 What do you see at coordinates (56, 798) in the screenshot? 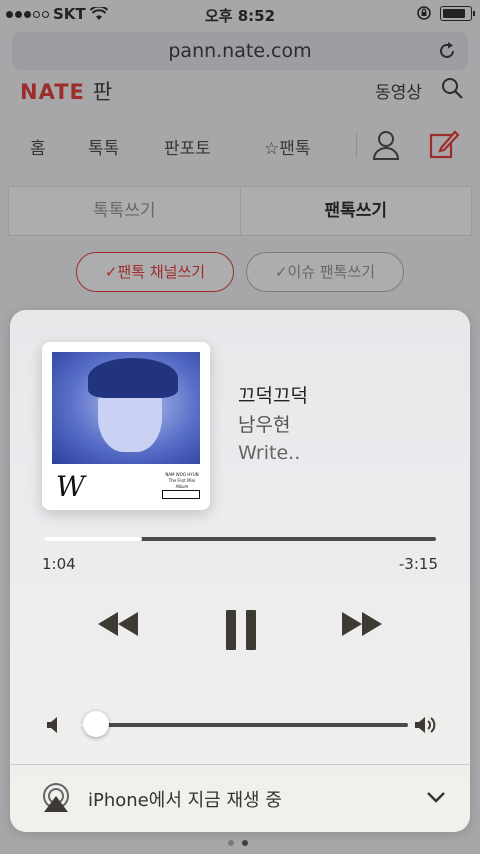
I see `airplay-icon` at bounding box center [56, 798].